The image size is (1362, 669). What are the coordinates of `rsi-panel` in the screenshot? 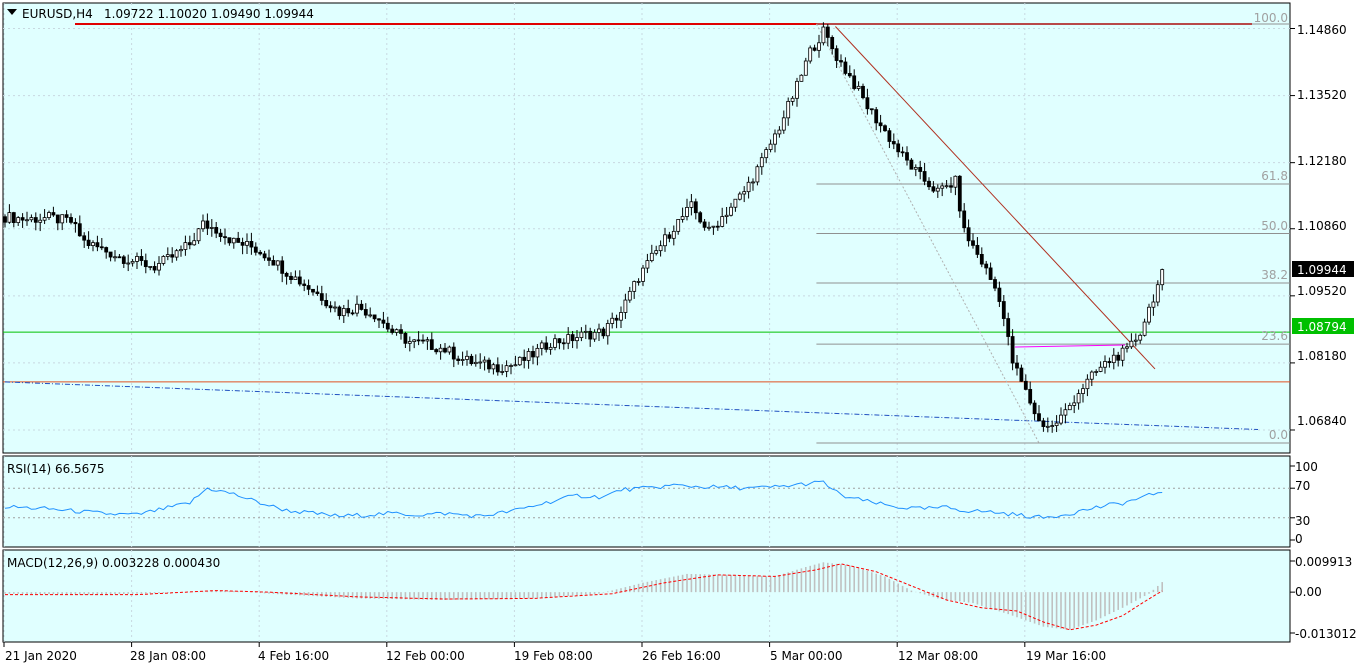 It's located at (646, 501).